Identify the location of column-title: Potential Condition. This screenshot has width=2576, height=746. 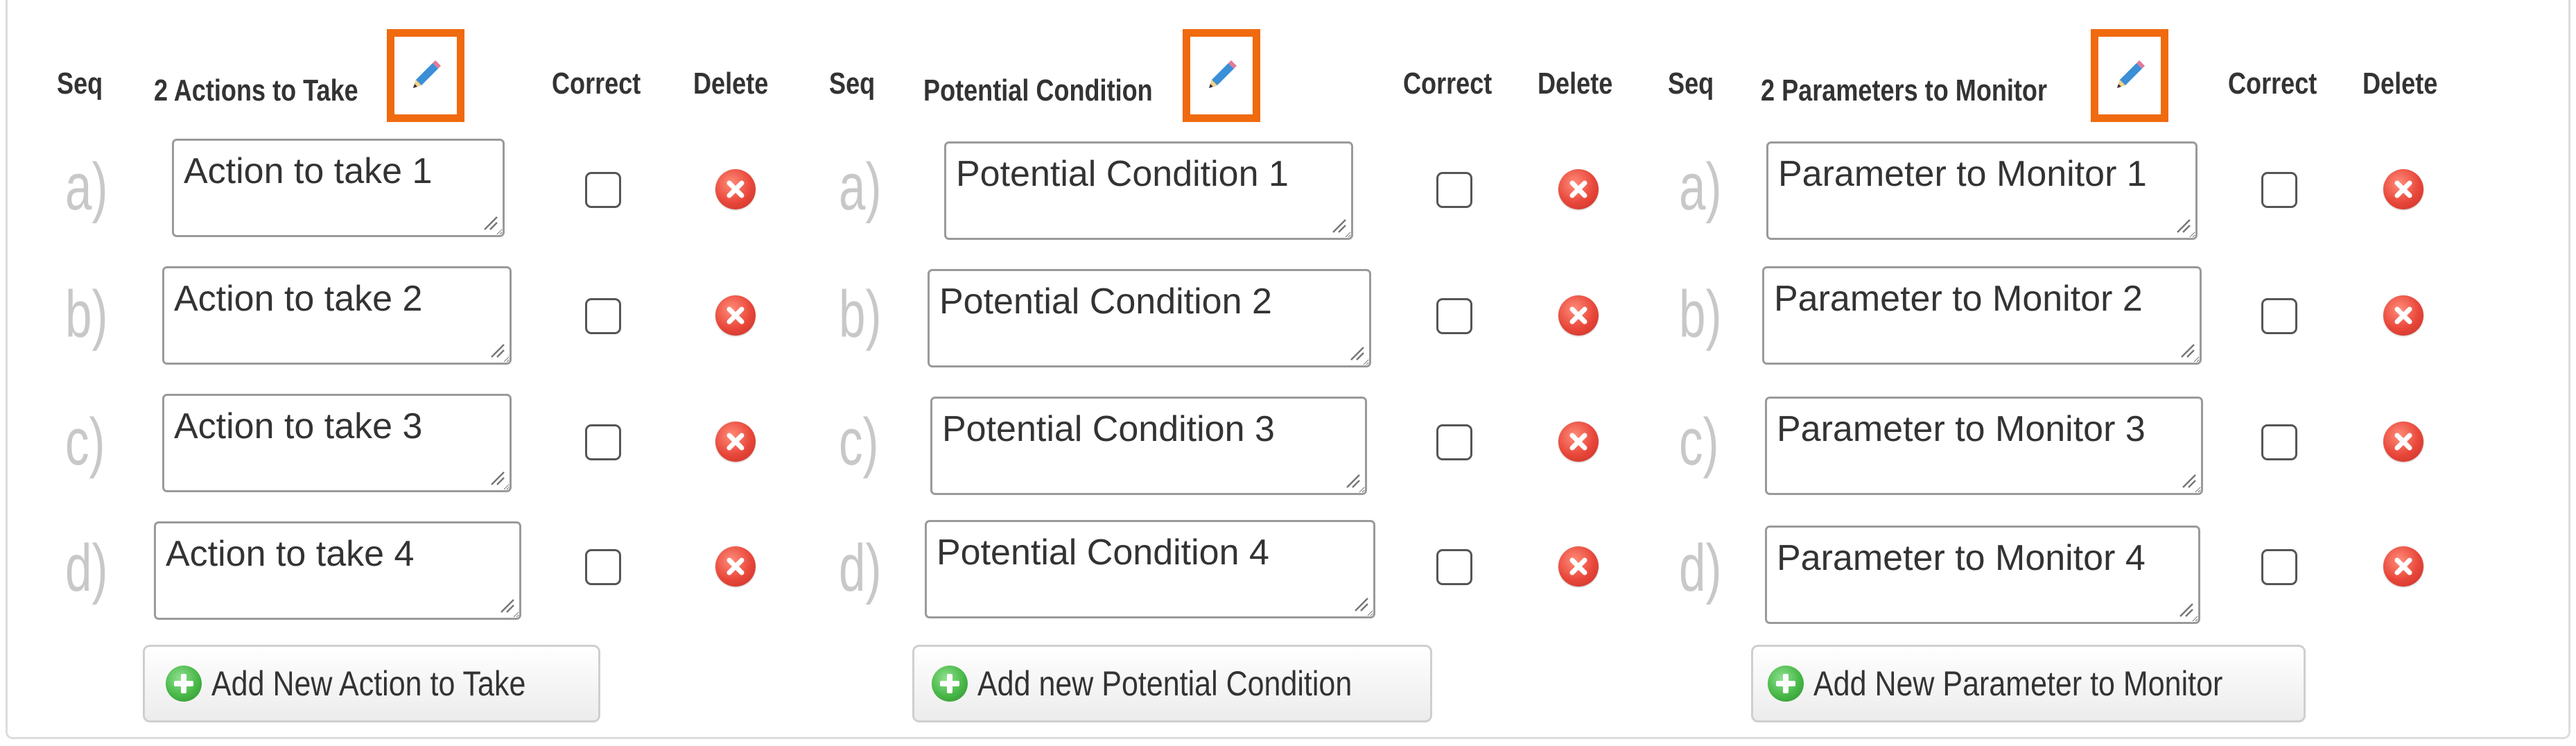
(1038, 90).